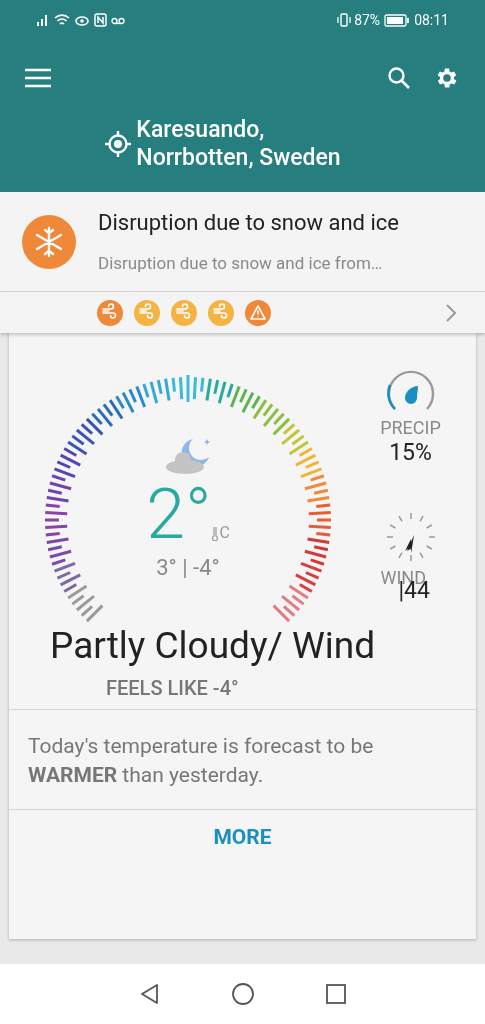 The image size is (485, 1024). I want to click on location-region: Norrbotten, Sweden, so click(238, 158).